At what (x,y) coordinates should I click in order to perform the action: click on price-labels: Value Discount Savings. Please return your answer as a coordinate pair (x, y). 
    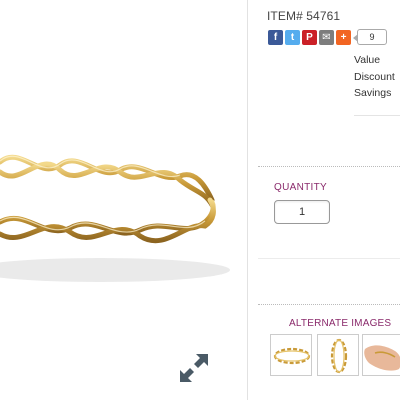
    Looking at the image, I should click on (374, 77).